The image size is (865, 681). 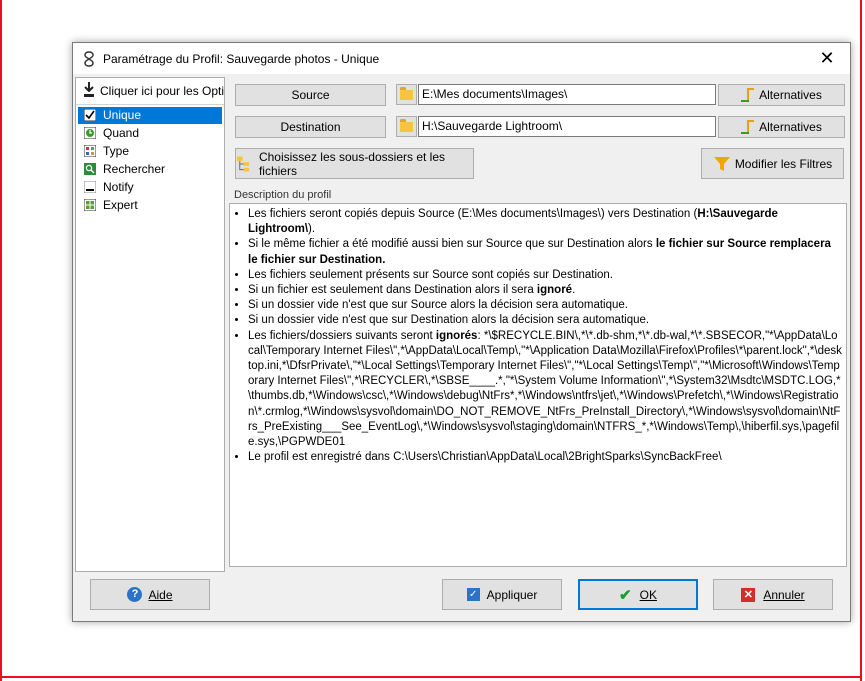 I want to click on download-arrow-icon, so click(x=89, y=89).